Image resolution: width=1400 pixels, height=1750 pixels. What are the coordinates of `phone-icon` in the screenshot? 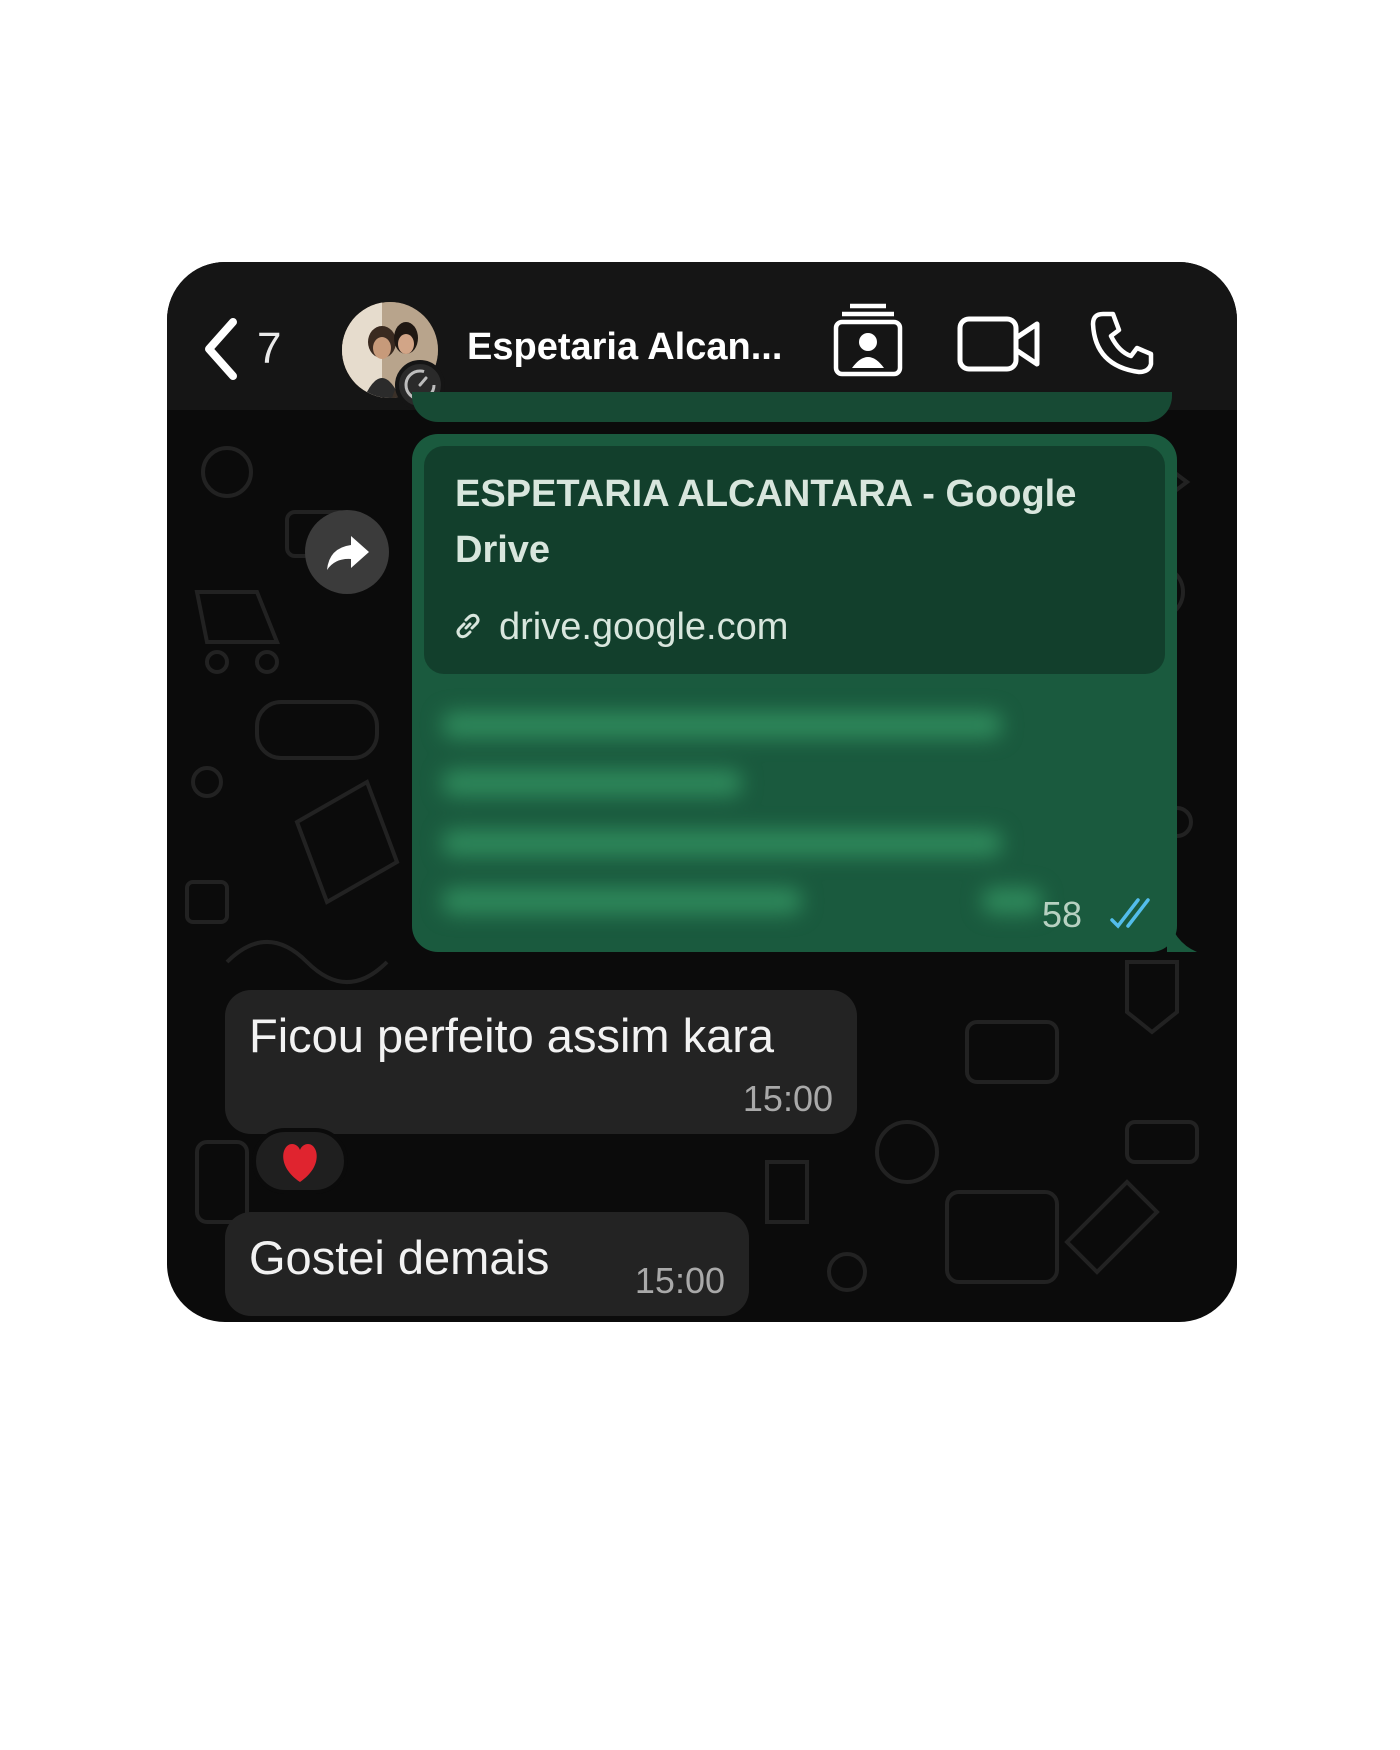 It's located at (1122, 343).